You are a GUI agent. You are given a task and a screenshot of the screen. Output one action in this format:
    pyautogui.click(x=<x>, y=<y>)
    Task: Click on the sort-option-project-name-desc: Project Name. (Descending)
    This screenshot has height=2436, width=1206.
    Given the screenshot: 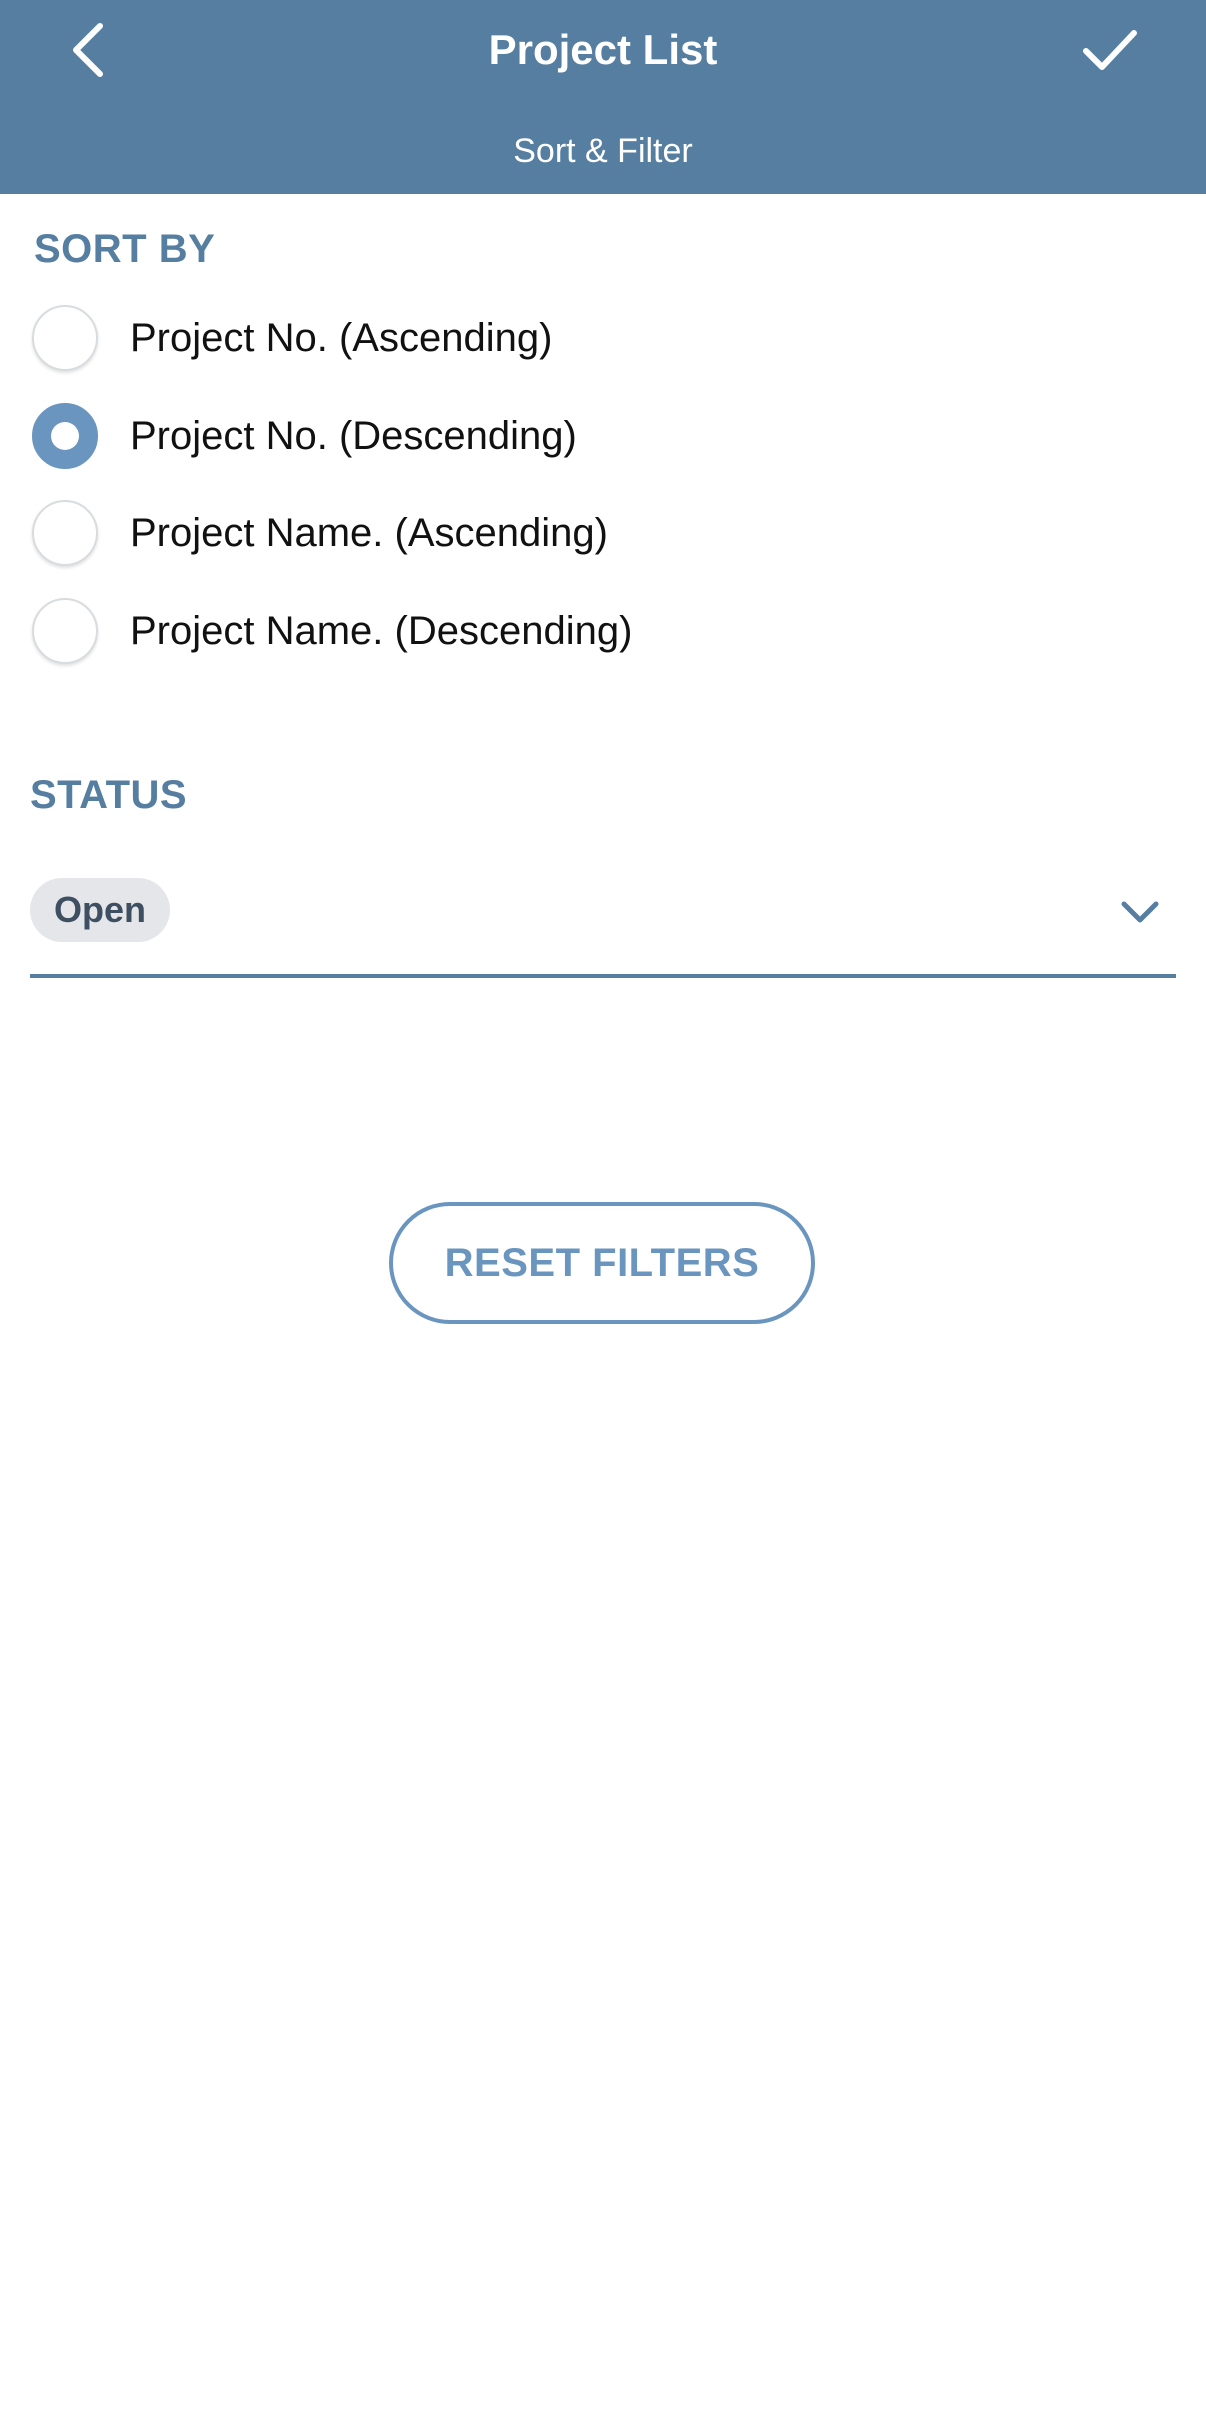 What is the action you would take?
    pyautogui.click(x=582, y=631)
    